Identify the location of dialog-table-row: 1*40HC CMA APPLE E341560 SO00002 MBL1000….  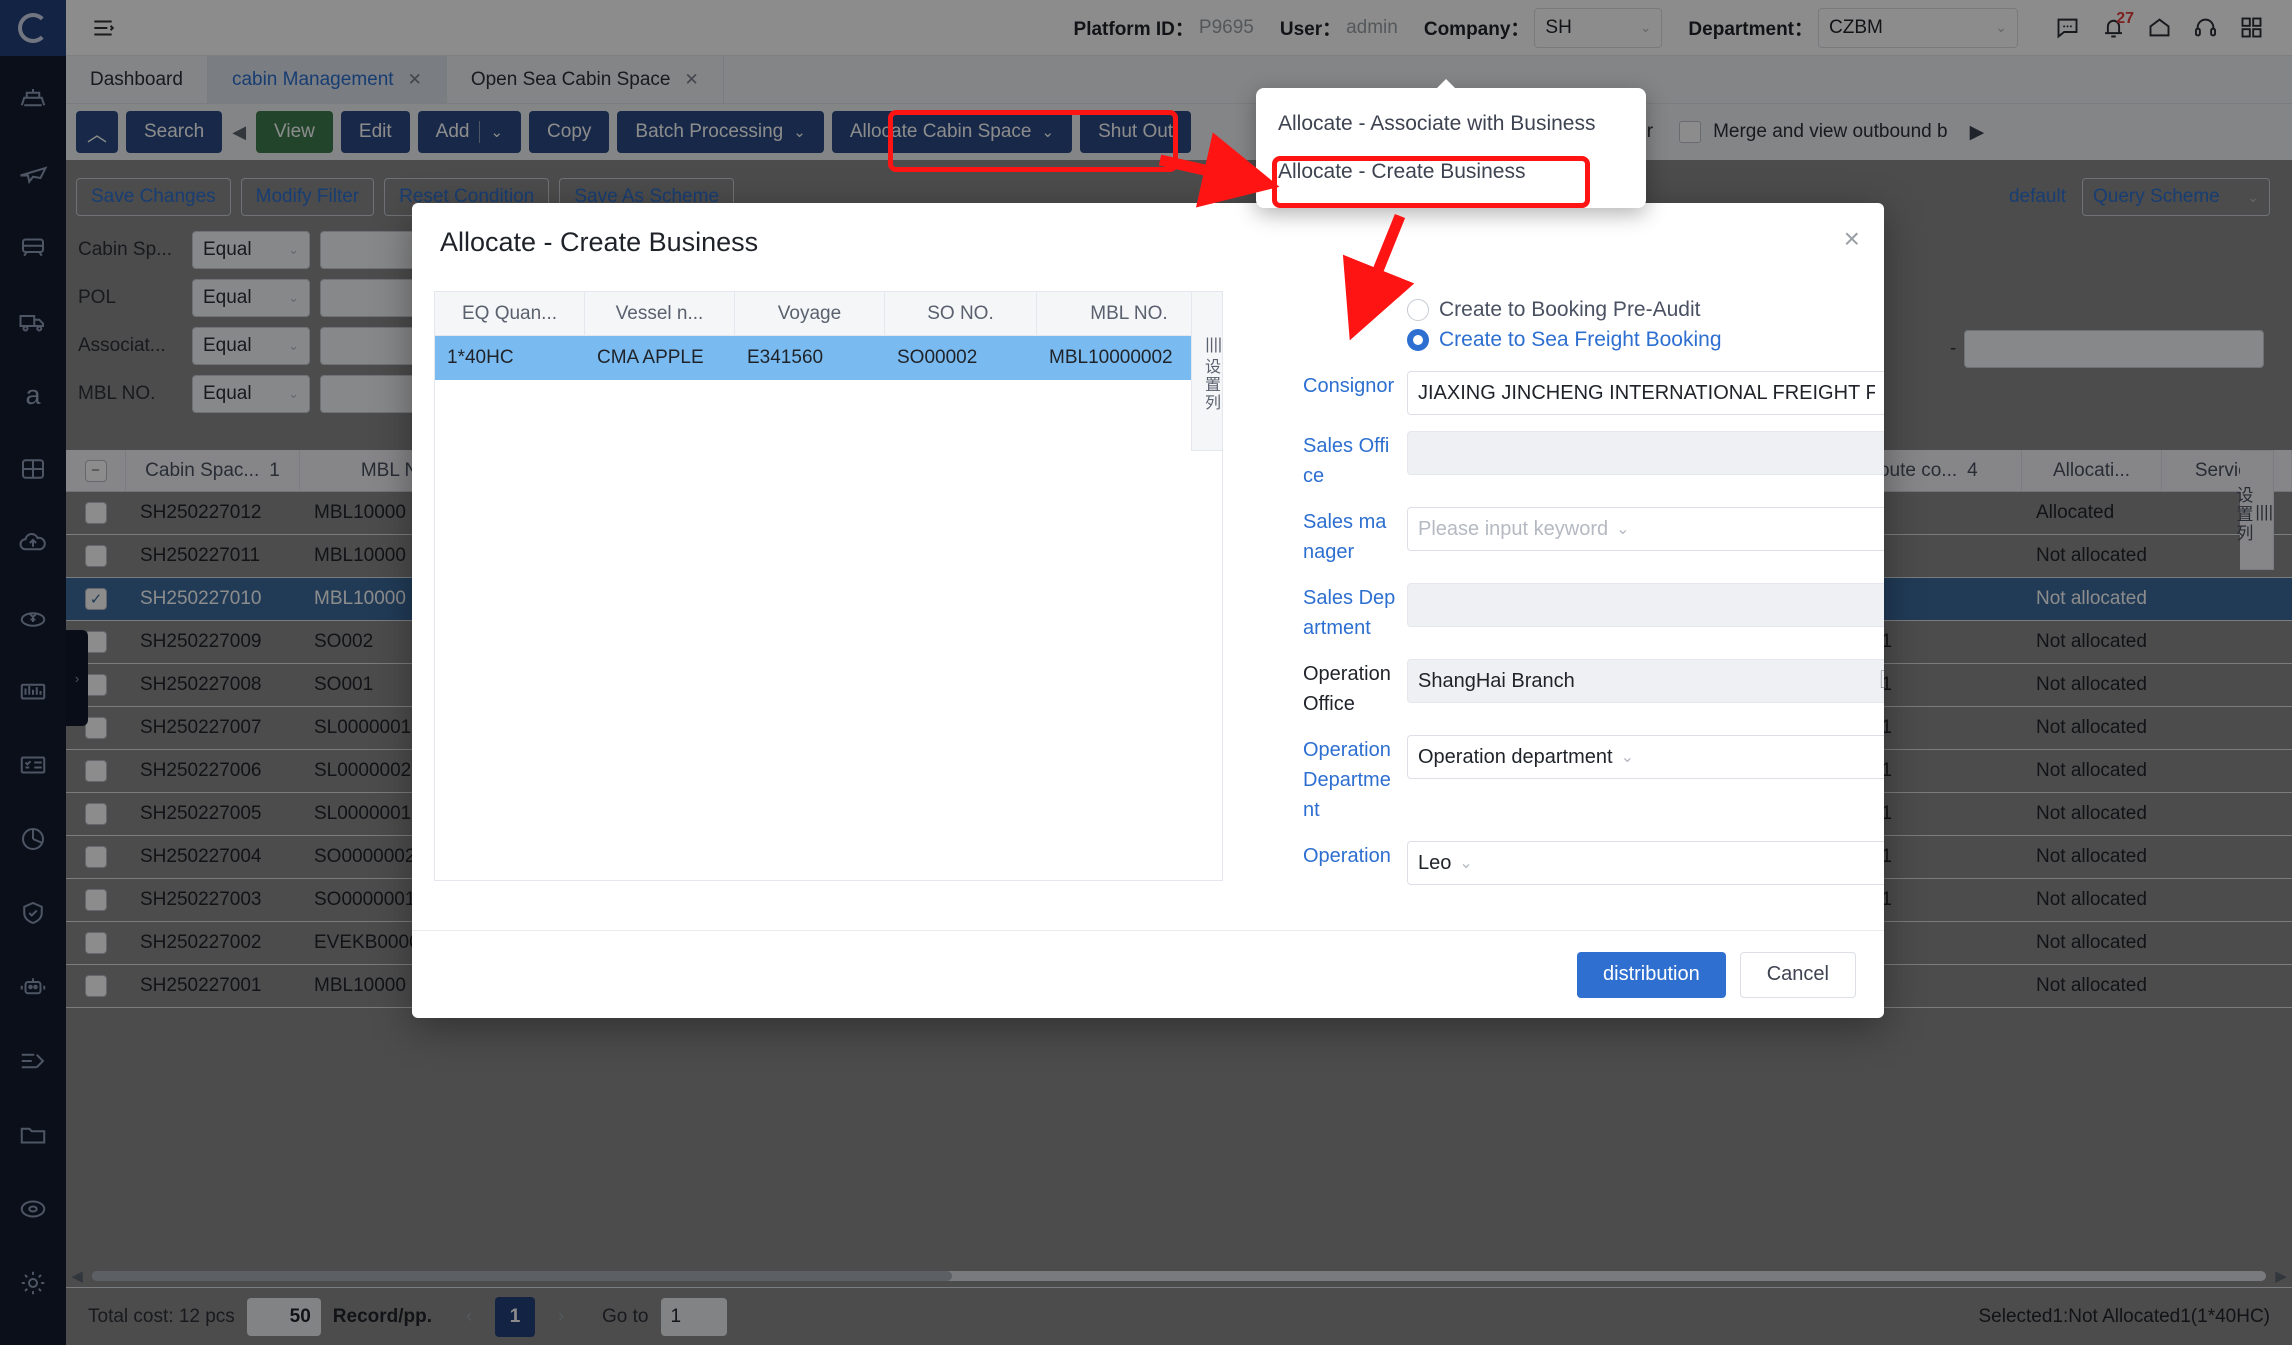
(828, 358).